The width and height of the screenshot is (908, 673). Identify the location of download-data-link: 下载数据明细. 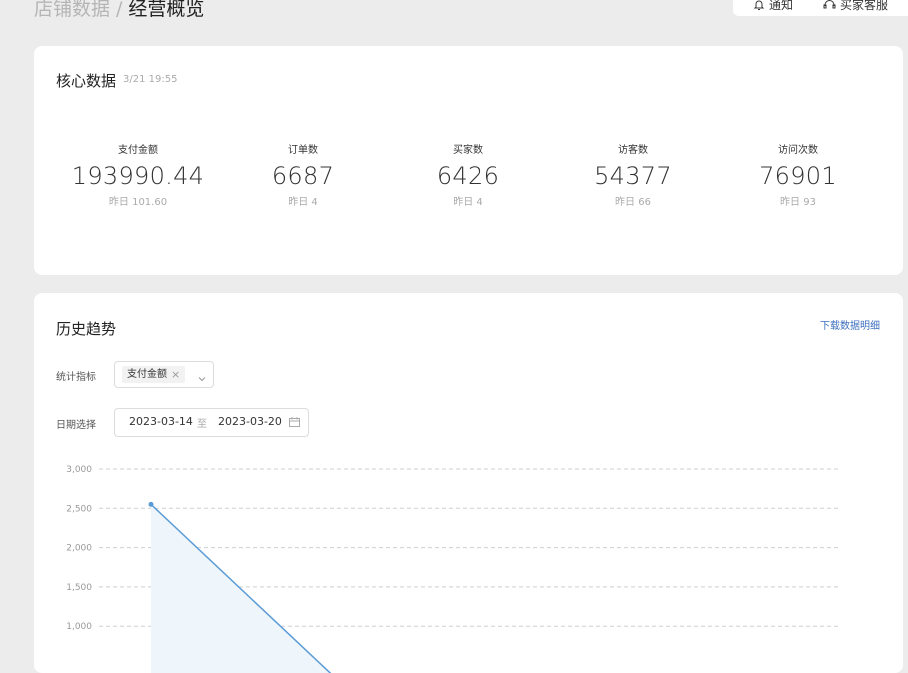
(850, 324).